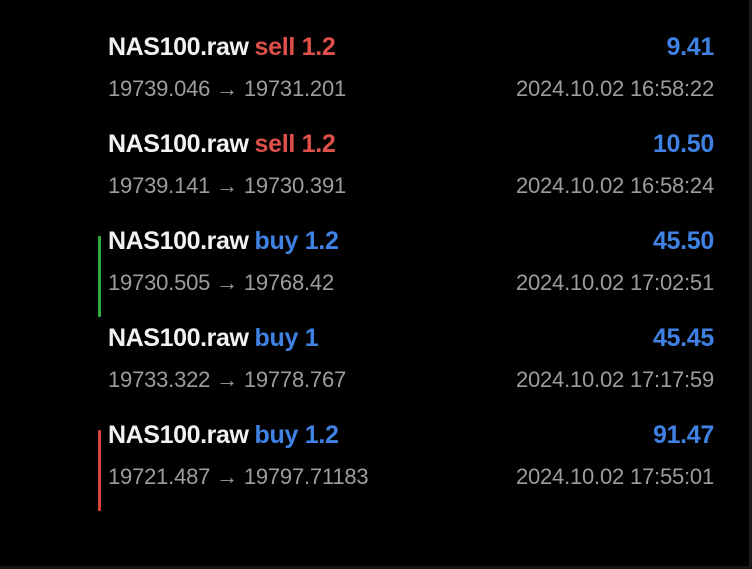  What do you see at coordinates (286, 338) in the screenshot?
I see `deal-side: buy 1` at bounding box center [286, 338].